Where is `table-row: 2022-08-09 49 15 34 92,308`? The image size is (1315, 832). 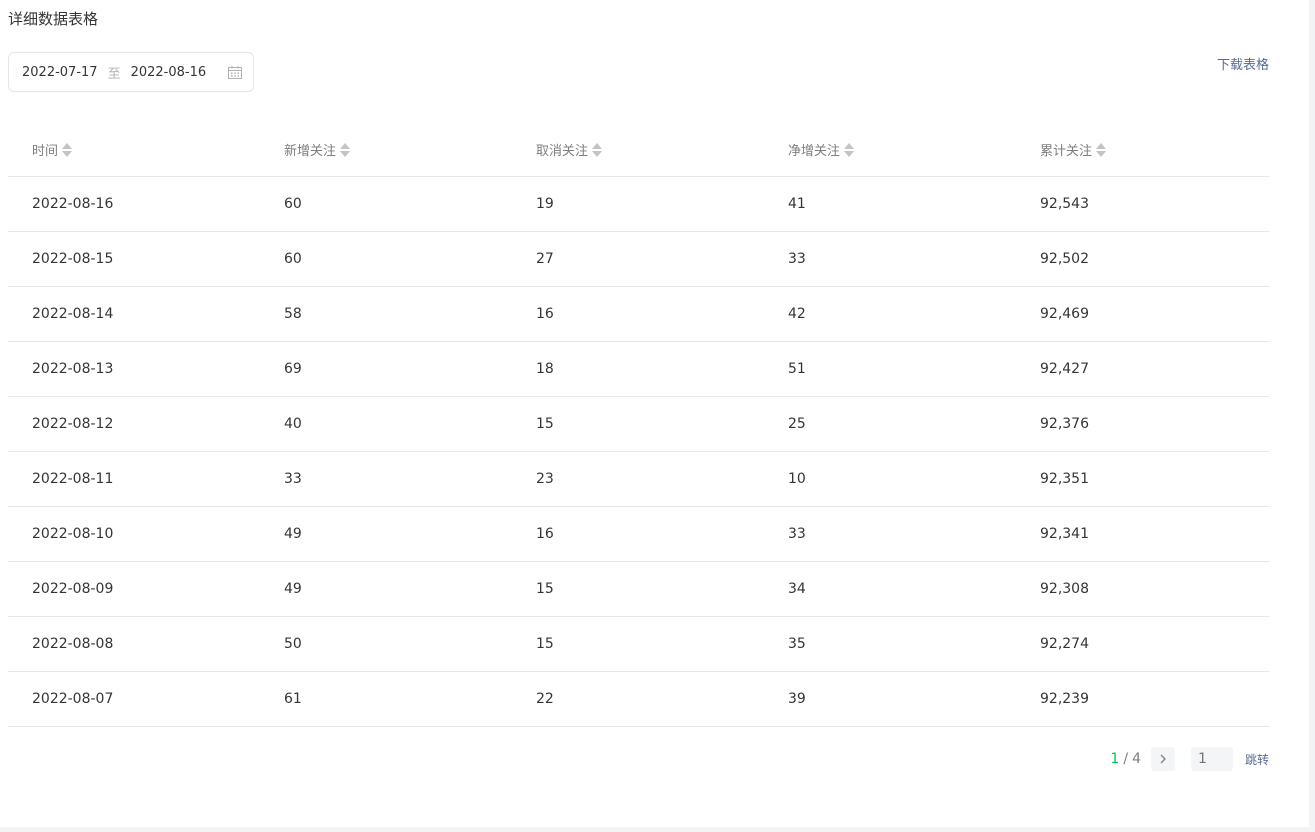
table-row: 2022-08-09 49 15 34 92,308 is located at coordinates (638, 589).